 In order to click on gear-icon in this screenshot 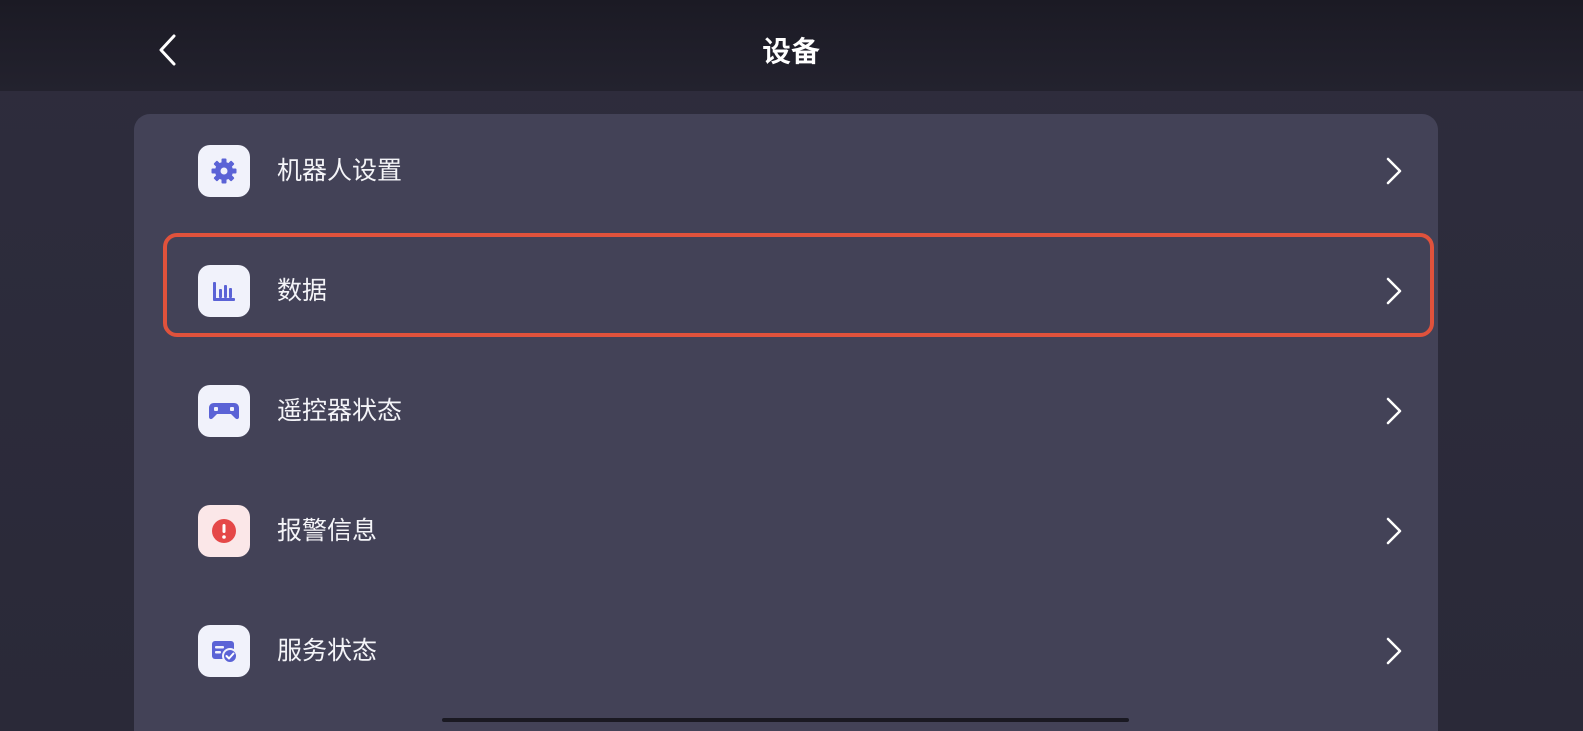, I will do `click(224, 171)`.